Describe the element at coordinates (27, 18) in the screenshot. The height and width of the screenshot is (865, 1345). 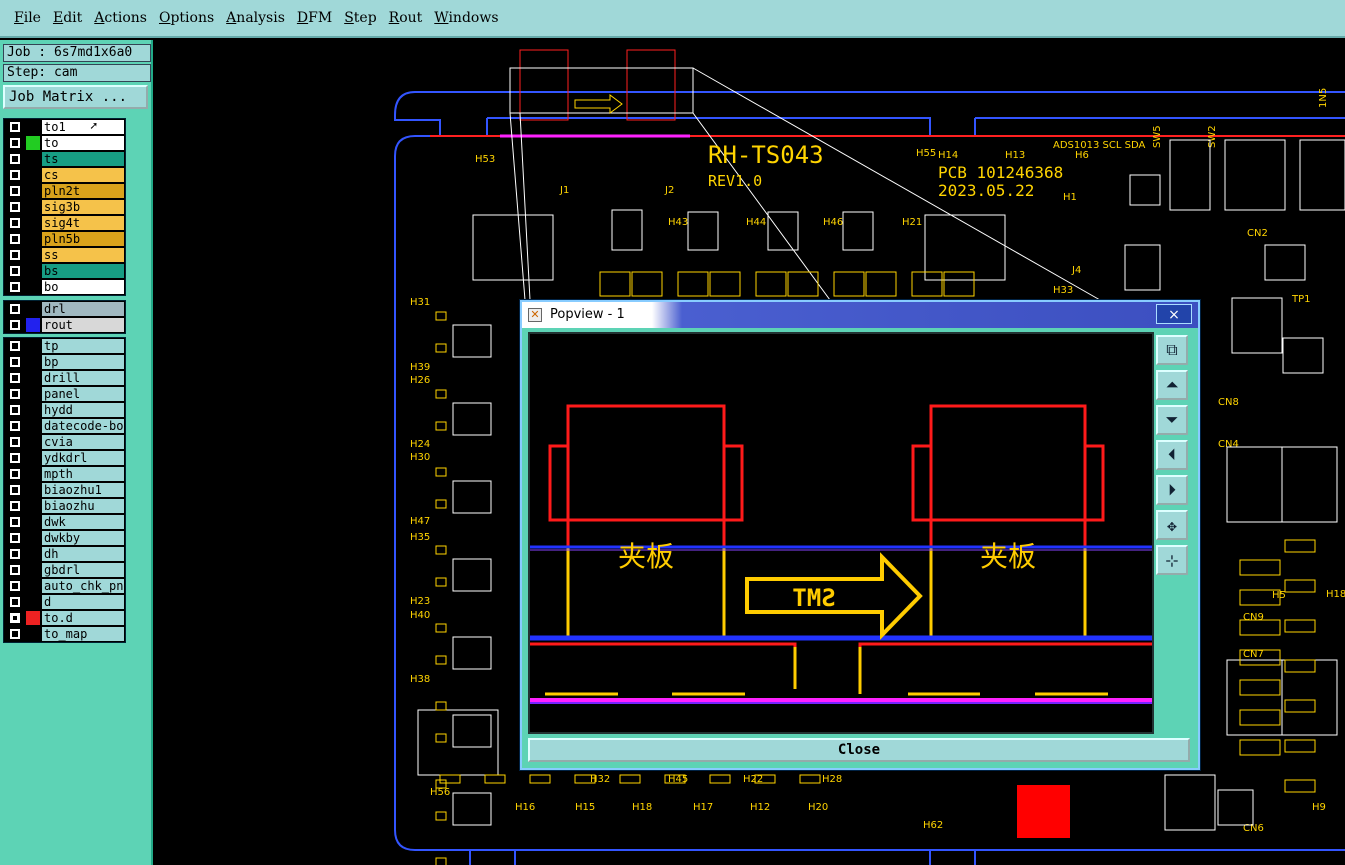
I see `menu-file: File` at that location.